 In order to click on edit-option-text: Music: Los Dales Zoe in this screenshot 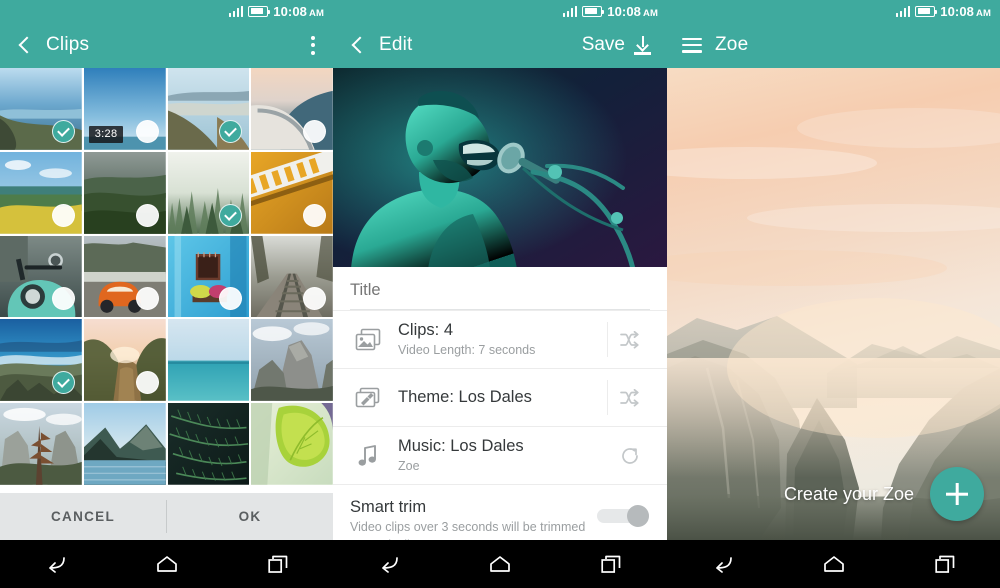, I will do `click(497, 456)`.